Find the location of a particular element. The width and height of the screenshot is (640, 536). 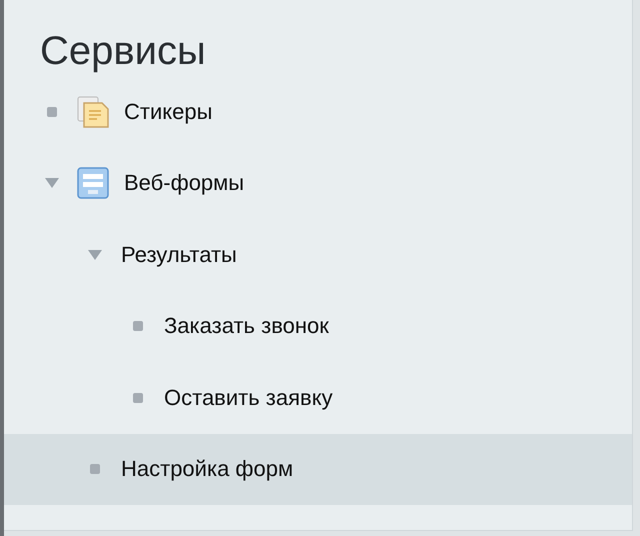

form-icon is located at coordinates (93, 183).